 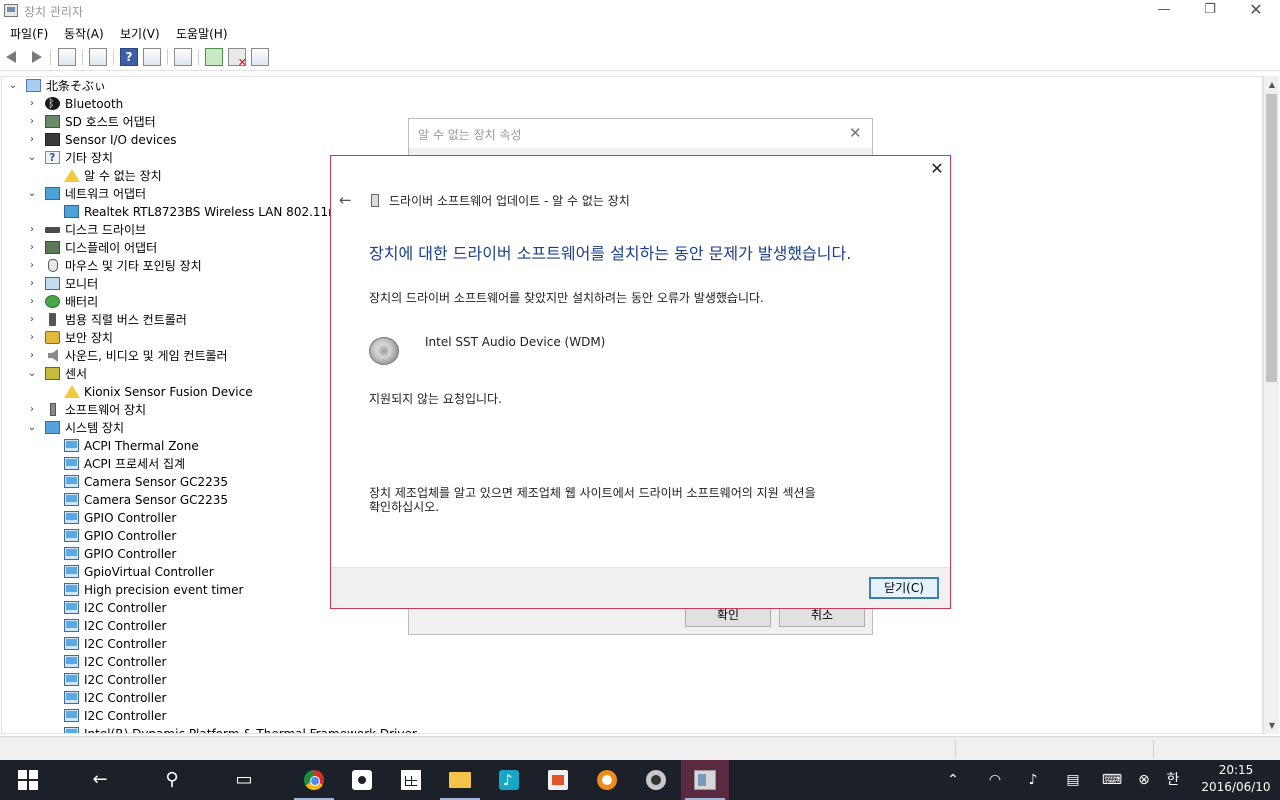 I want to click on webcam-taskbar-button, so click(x=656, y=780).